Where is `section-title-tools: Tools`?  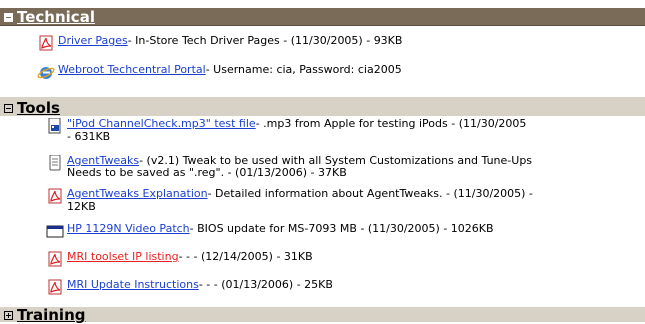
section-title-tools: Tools is located at coordinates (38, 108).